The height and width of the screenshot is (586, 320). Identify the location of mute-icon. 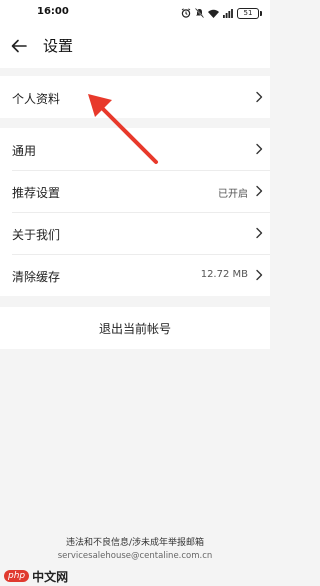
(199, 13).